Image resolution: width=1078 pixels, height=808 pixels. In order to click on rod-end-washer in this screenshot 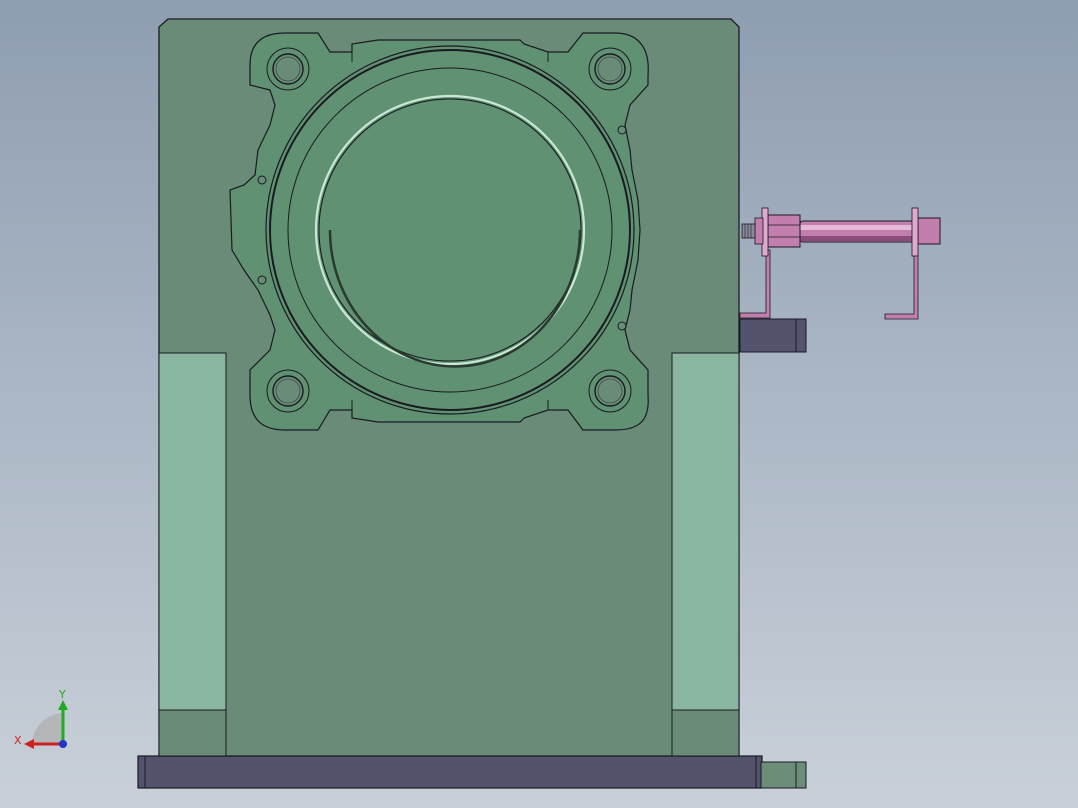, I will do `click(915, 232)`.